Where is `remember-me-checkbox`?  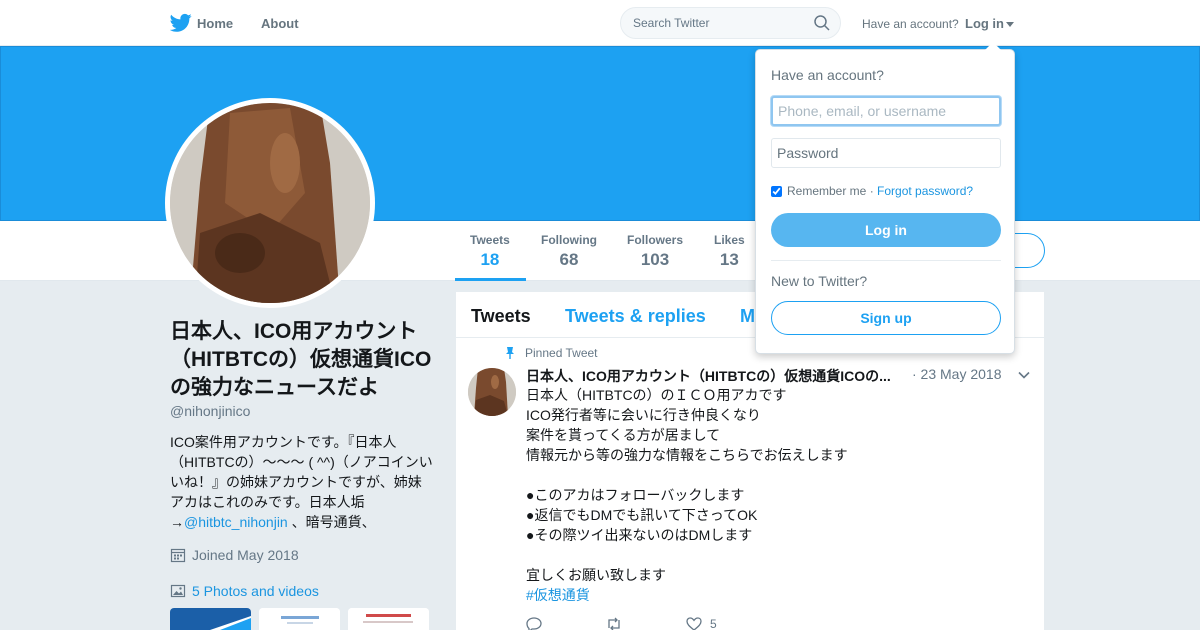
remember-me-checkbox is located at coordinates (776, 191).